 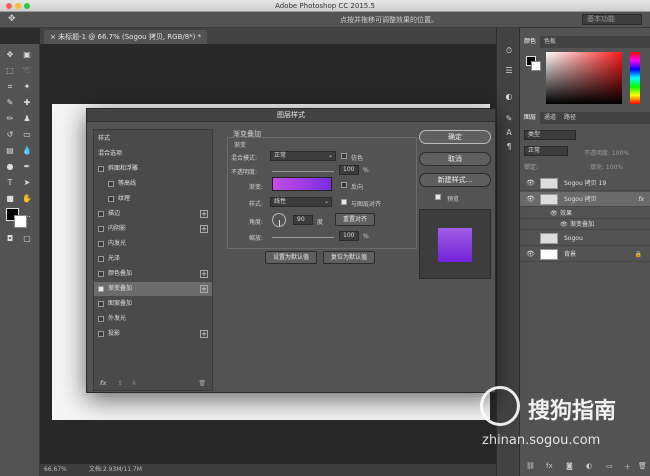 What do you see at coordinates (27, 182) in the screenshot?
I see `path-select-icon: ➤` at bounding box center [27, 182].